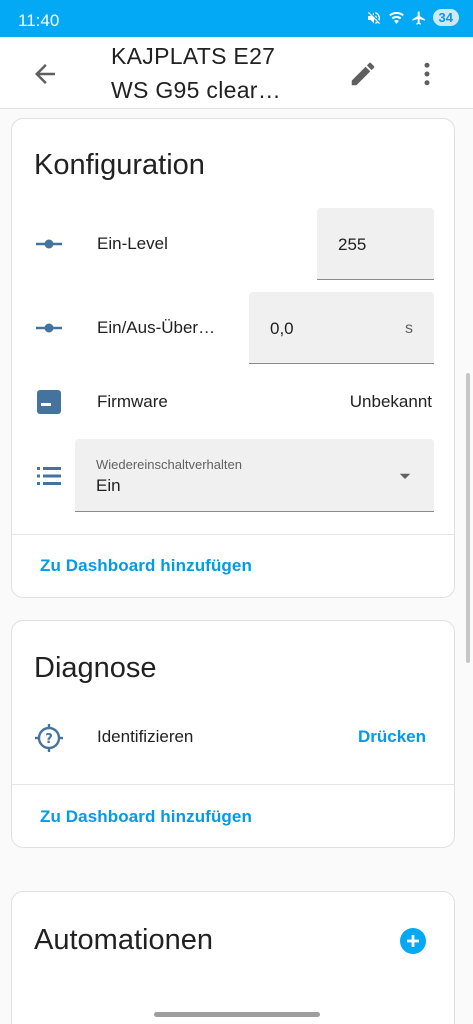 Image resolution: width=473 pixels, height=1024 pixels. Describe the element at coordinates (236, 18) in the screenshot. I see `status-bar: 11:40 34` at that location.